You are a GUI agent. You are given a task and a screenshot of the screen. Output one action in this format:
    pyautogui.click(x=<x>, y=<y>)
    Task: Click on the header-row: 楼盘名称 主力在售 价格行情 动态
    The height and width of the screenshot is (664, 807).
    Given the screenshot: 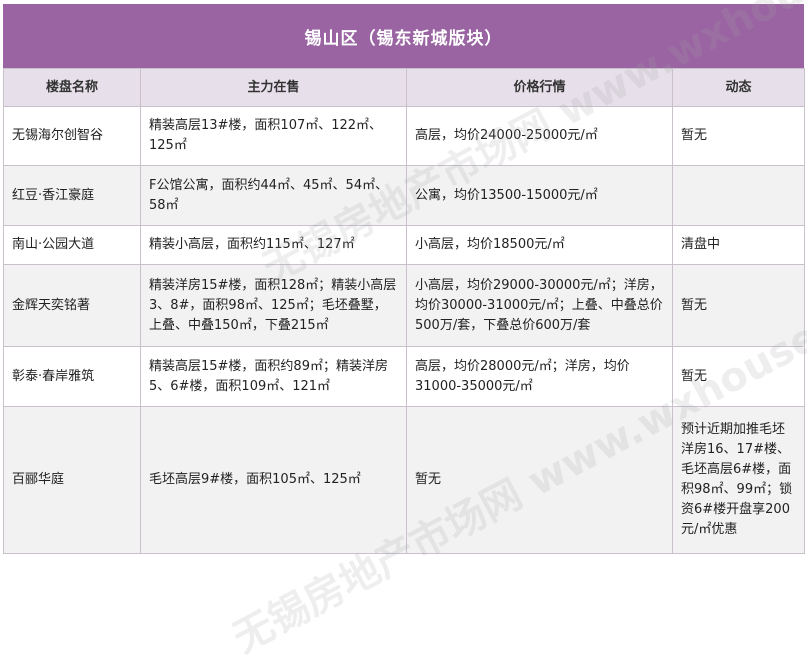 What is the action you would take?
    pyautogui.click(x=404, y=87)
    